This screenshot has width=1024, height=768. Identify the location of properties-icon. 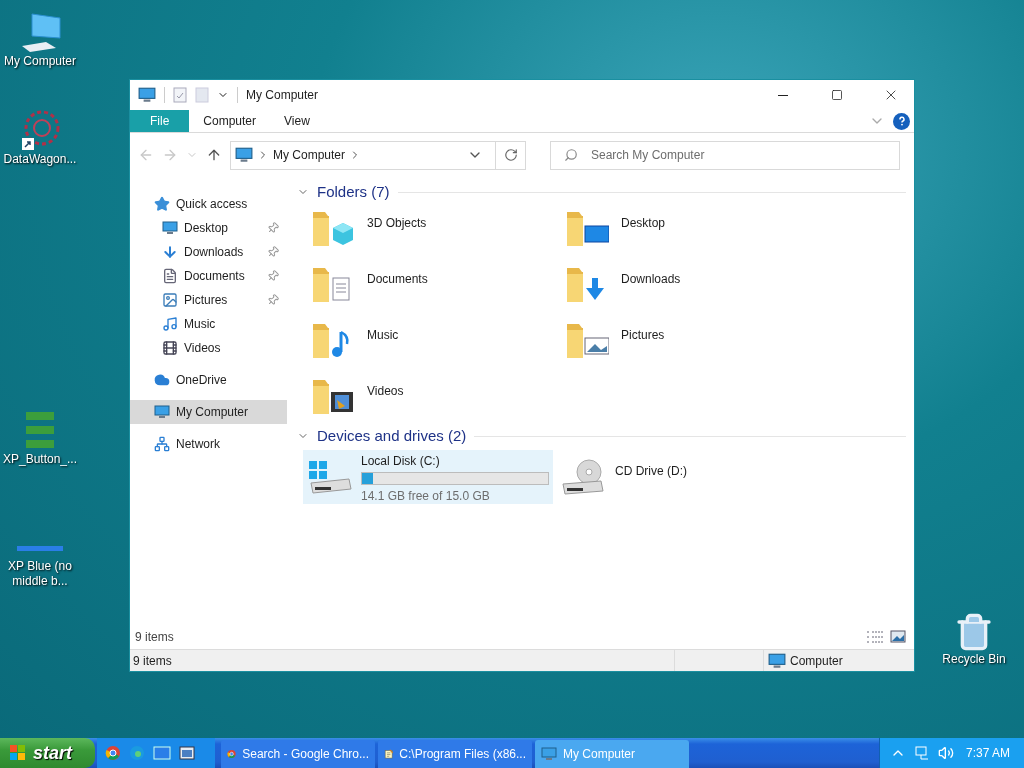
(180, 95).